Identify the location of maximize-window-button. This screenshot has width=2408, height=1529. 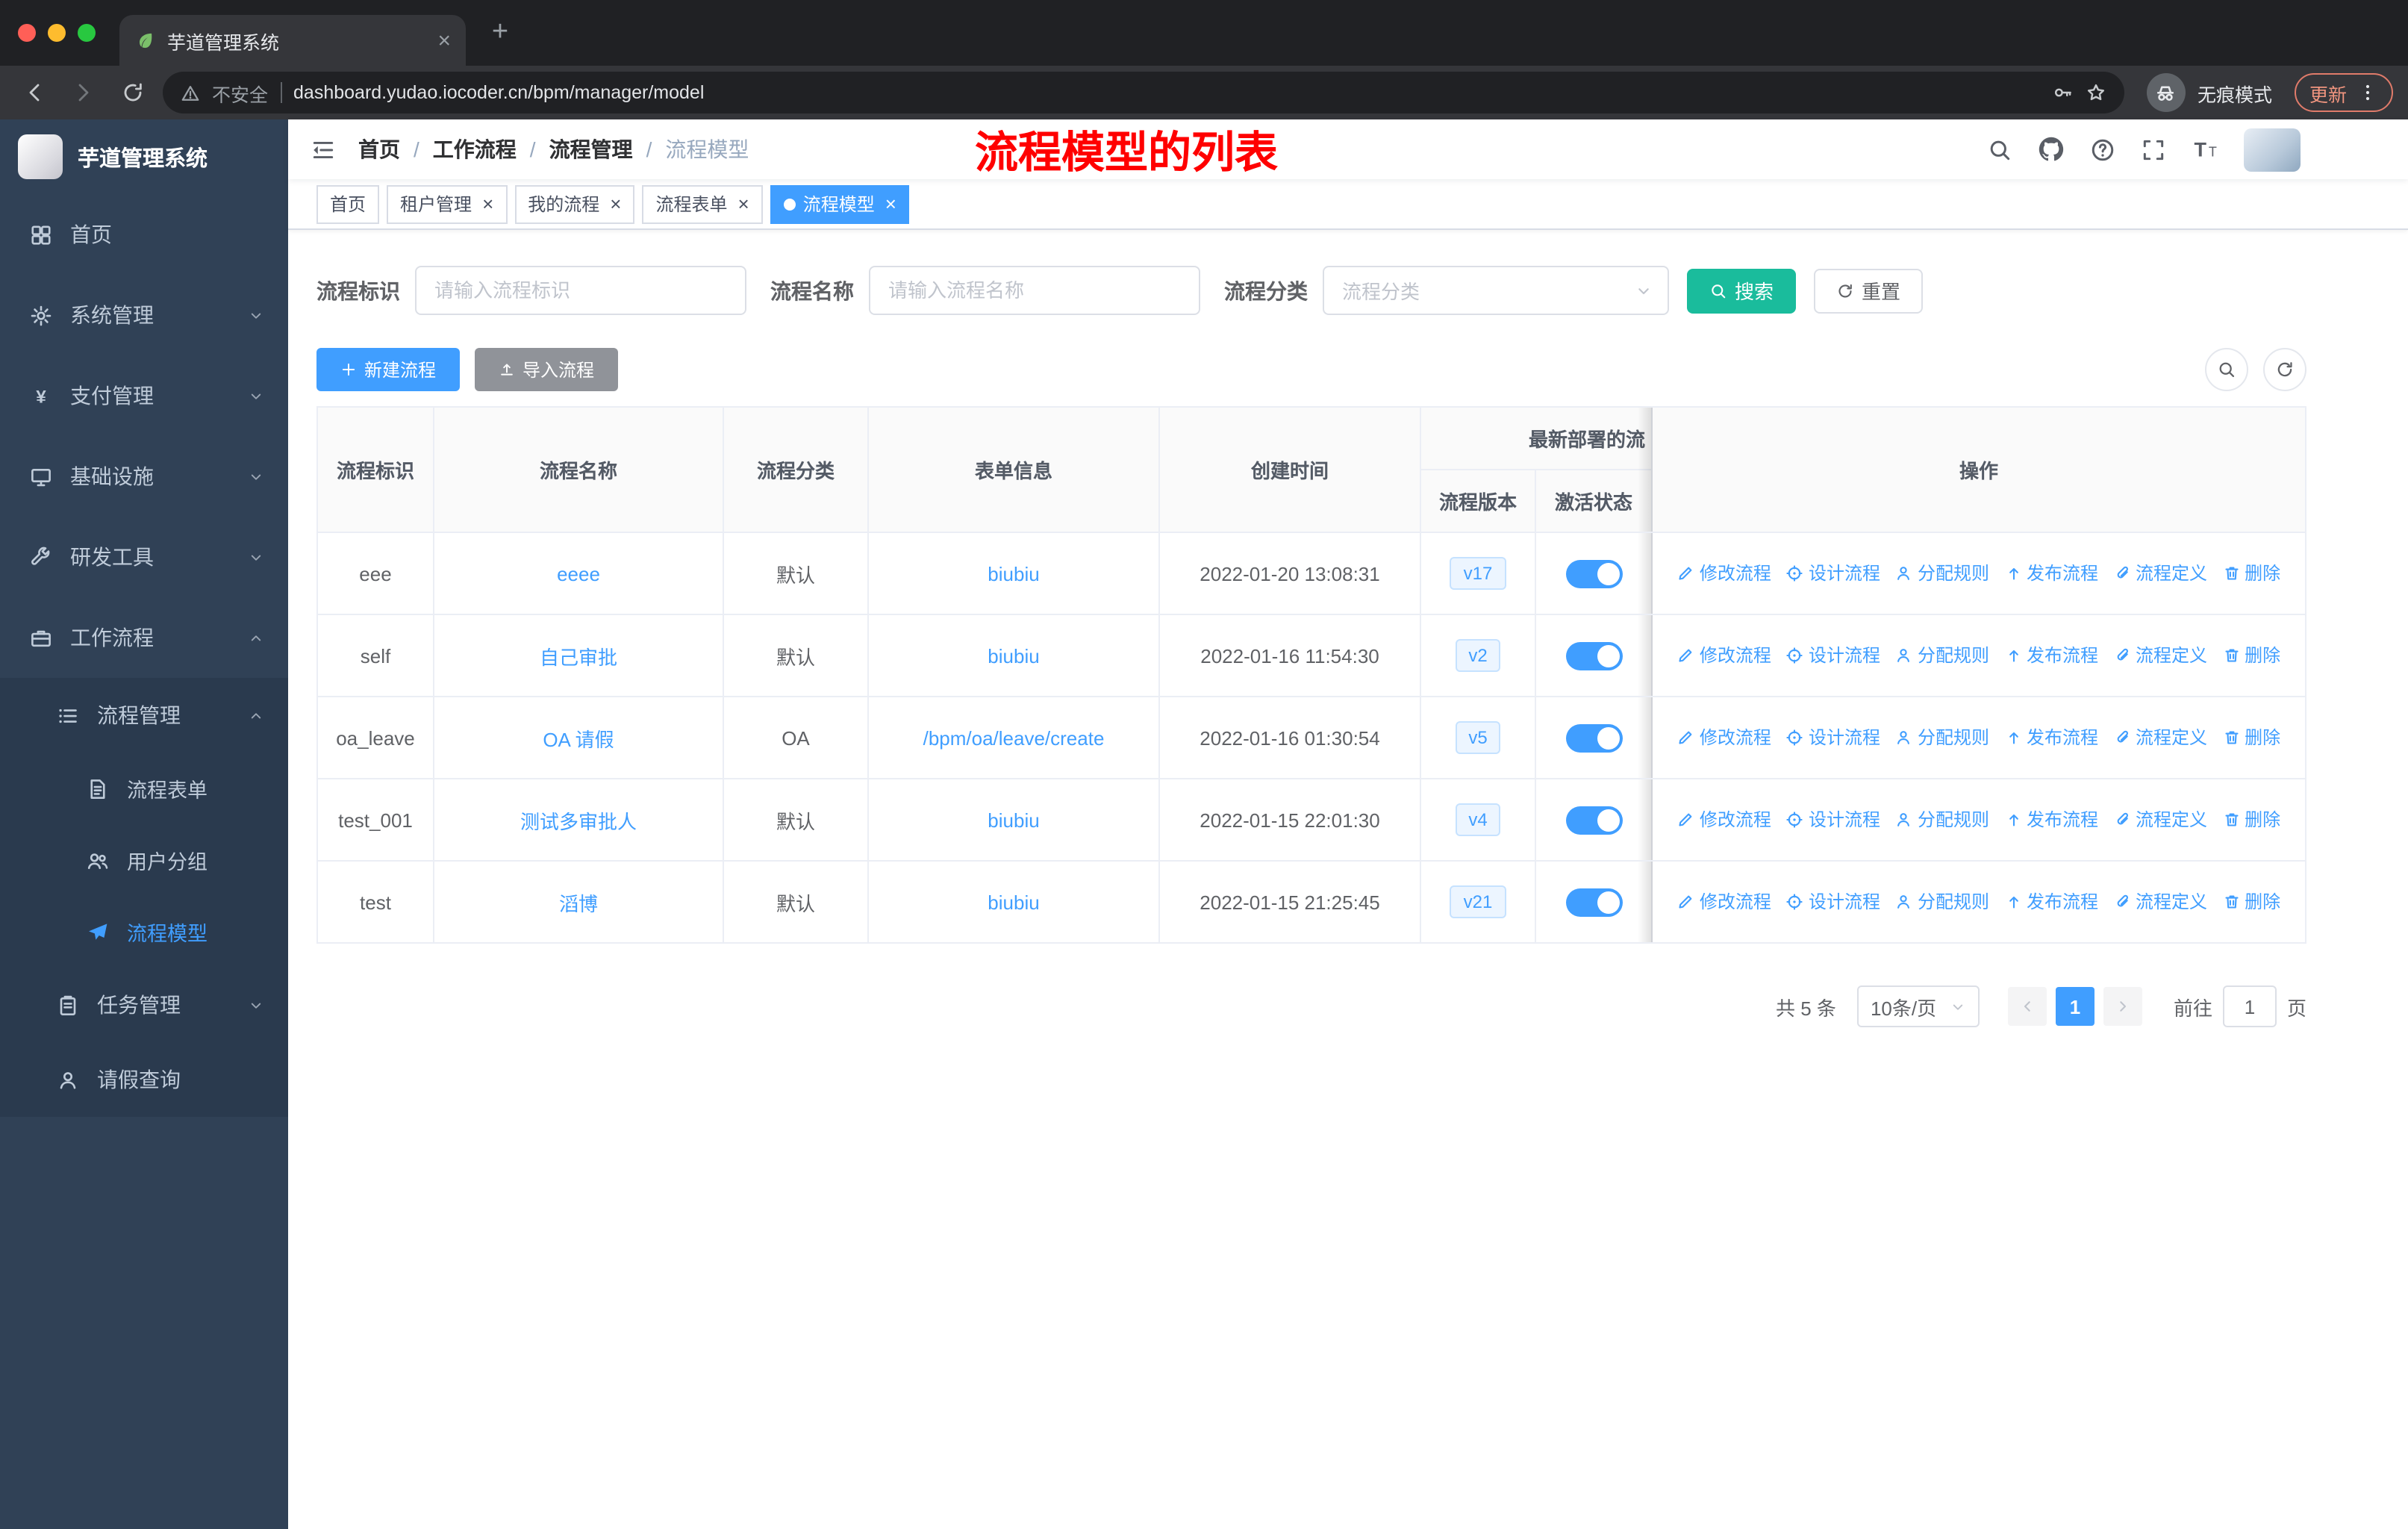
(87, 33).